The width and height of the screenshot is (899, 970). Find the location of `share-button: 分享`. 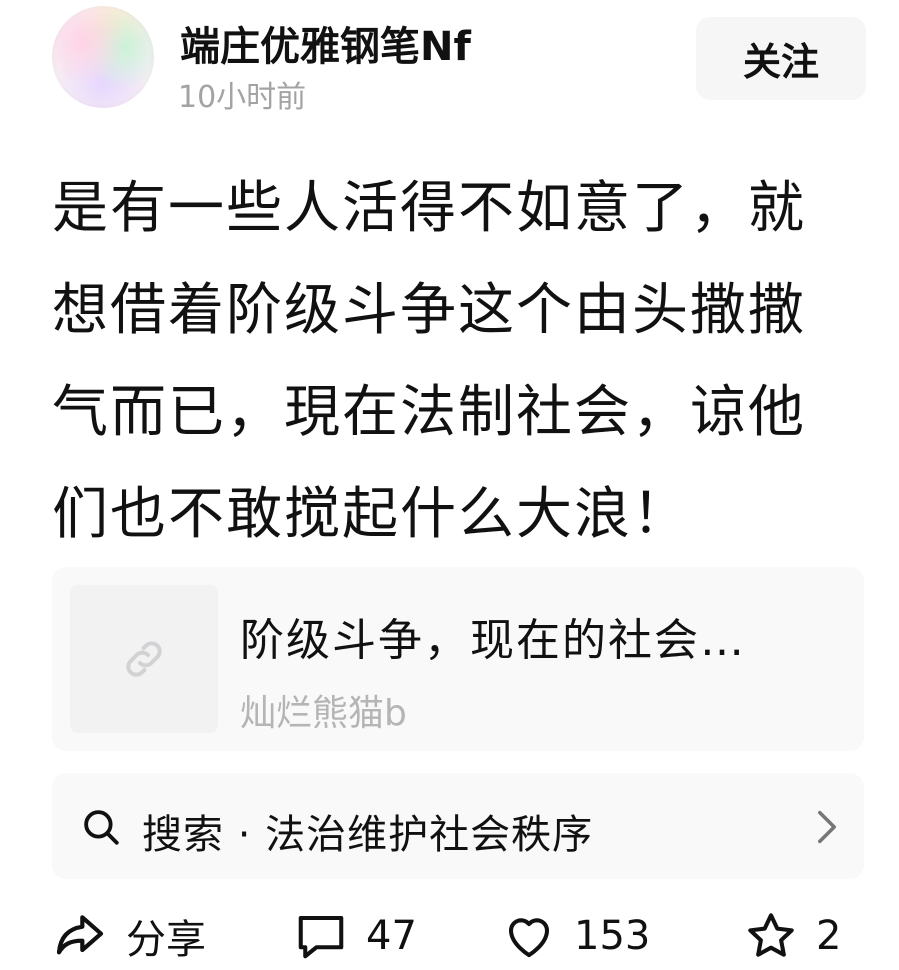

share-button: 分享 is located at coordinates (129, 936).